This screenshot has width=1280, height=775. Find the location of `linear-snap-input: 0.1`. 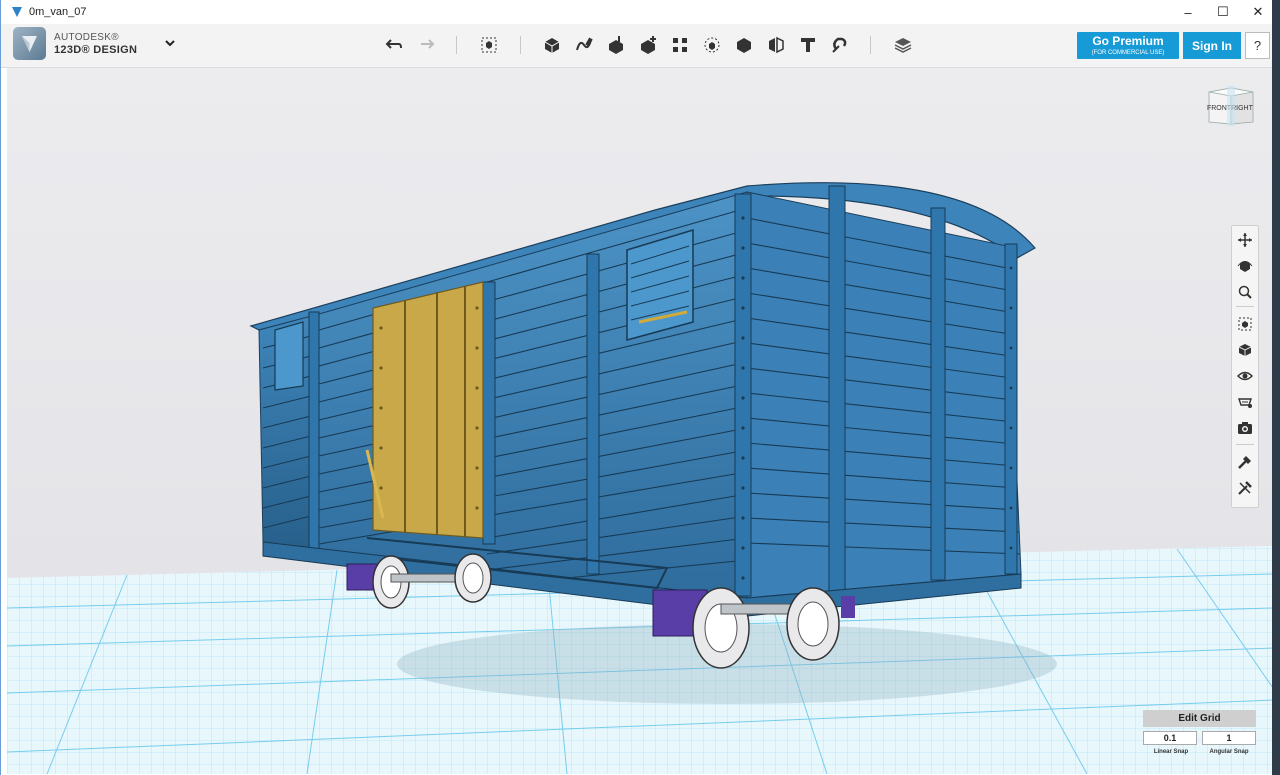

linear-snap-input: 0.1 is located at coordinates (1170, 738).